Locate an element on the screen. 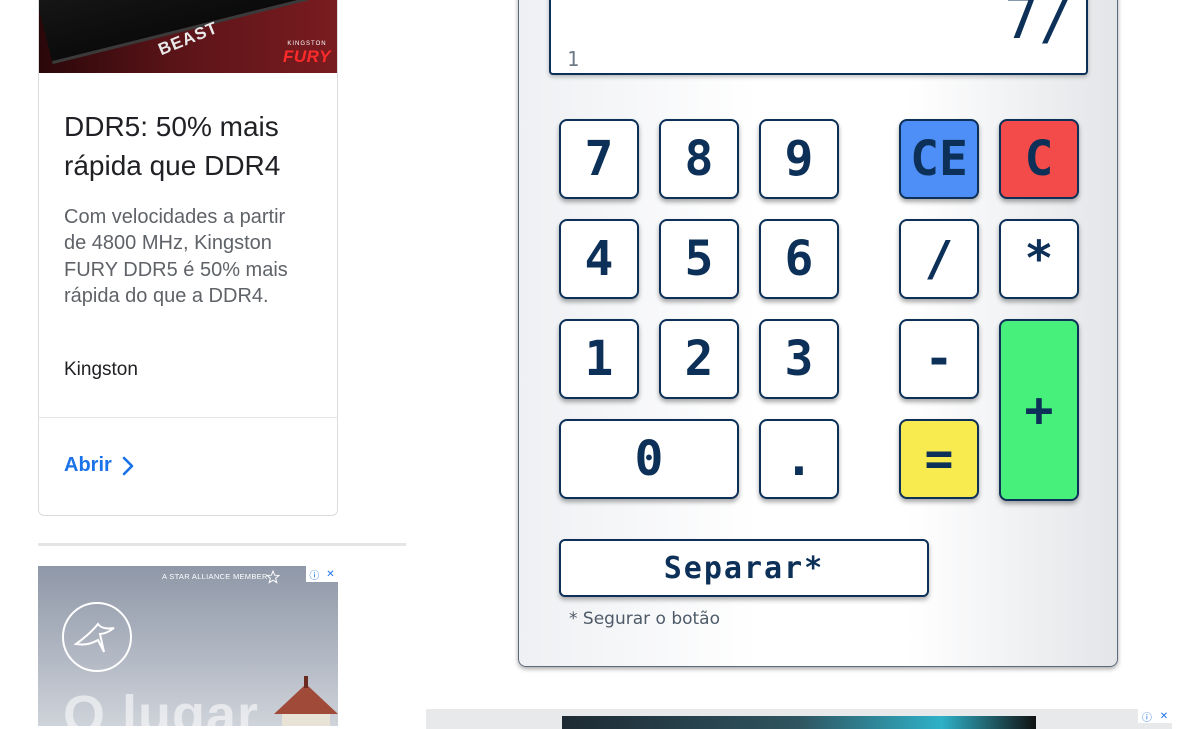 This screenshot has height=729, width=1200. section-divider is located at coordinates (222, 544).